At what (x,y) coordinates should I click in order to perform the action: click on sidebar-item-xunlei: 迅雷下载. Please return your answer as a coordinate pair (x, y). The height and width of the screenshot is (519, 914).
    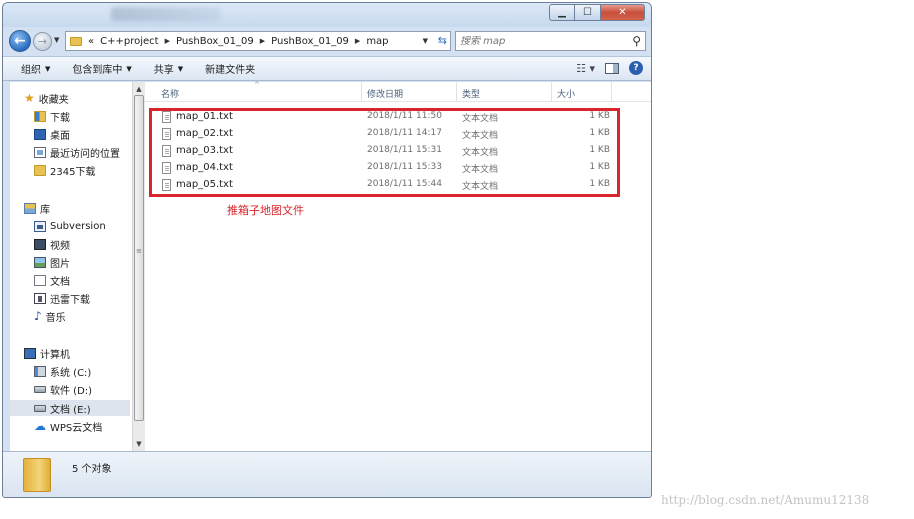
    Looking at the image, I should click on (70, 298).